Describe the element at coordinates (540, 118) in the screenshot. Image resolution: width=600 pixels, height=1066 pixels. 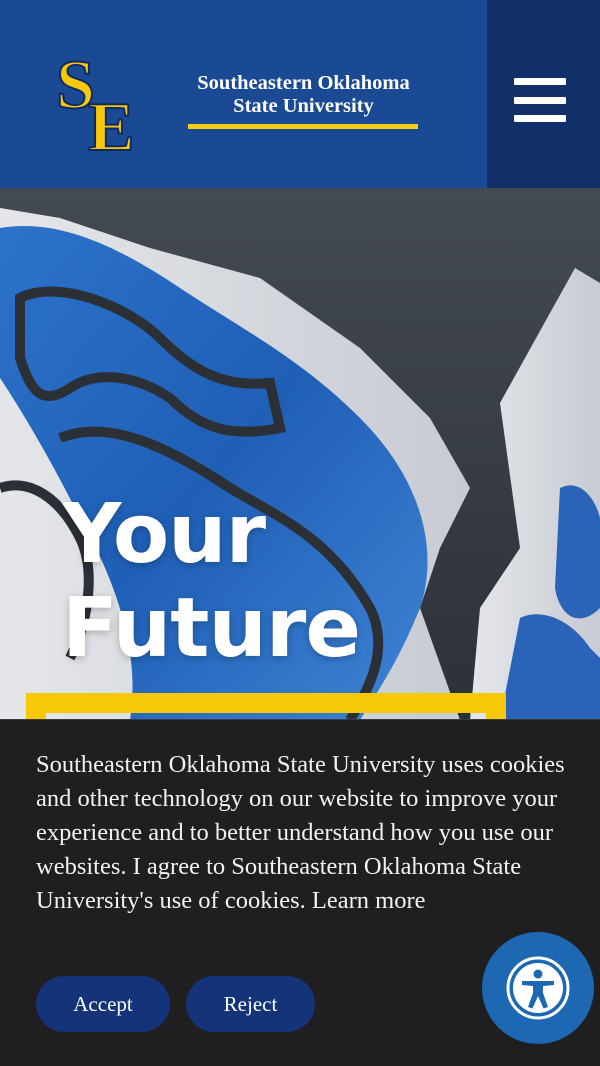
I see `menu-bar-bottom` at that location.